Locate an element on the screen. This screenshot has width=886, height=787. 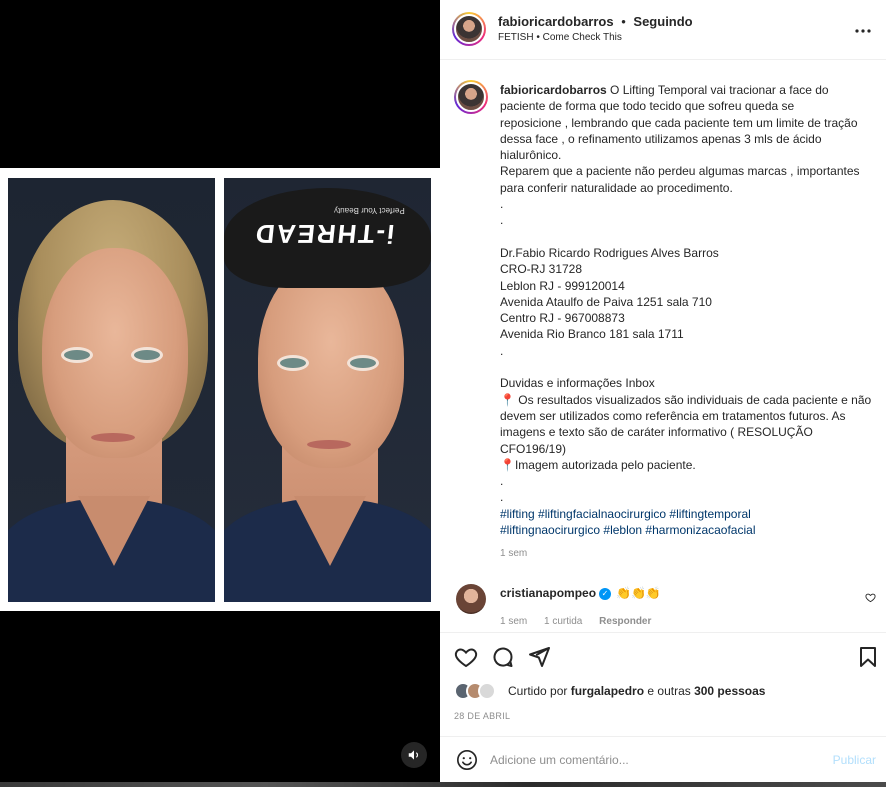
verified-badge-icon: ✓ is located at coordinates (605, 593).